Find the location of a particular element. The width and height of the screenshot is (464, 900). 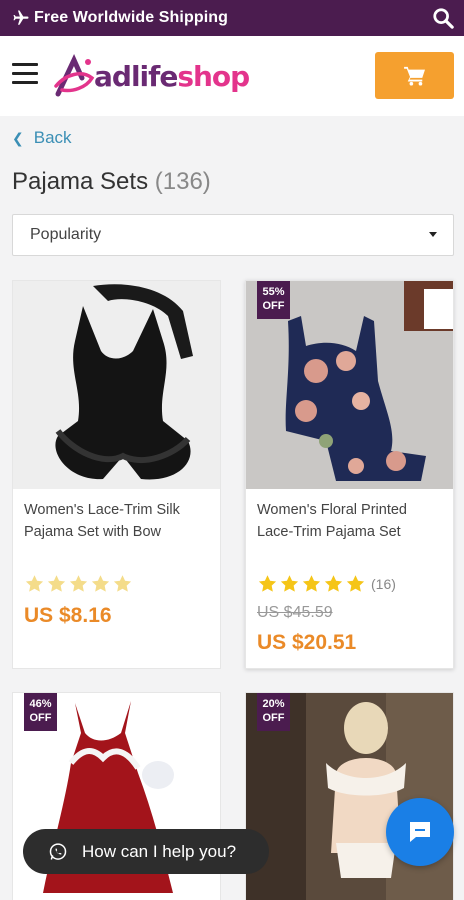

chat-launcher-button is located at coordinates (420, 832).